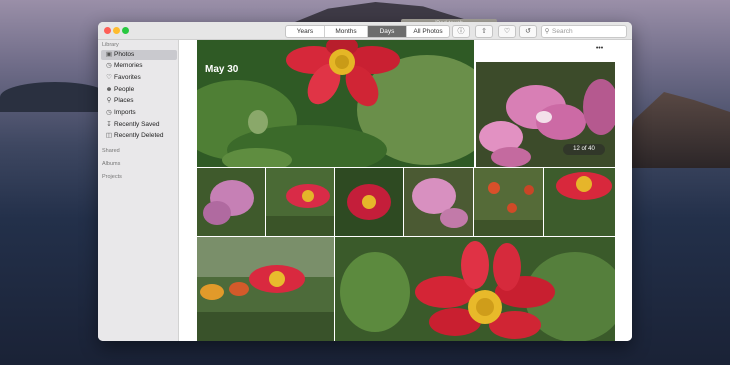 Image resolution: width=730 pixels, height=365 pixels. What do you see at coordinates (109, 54) in the screenshot?
I see `photos-icon: ▣` at bounding box center [109, 54].